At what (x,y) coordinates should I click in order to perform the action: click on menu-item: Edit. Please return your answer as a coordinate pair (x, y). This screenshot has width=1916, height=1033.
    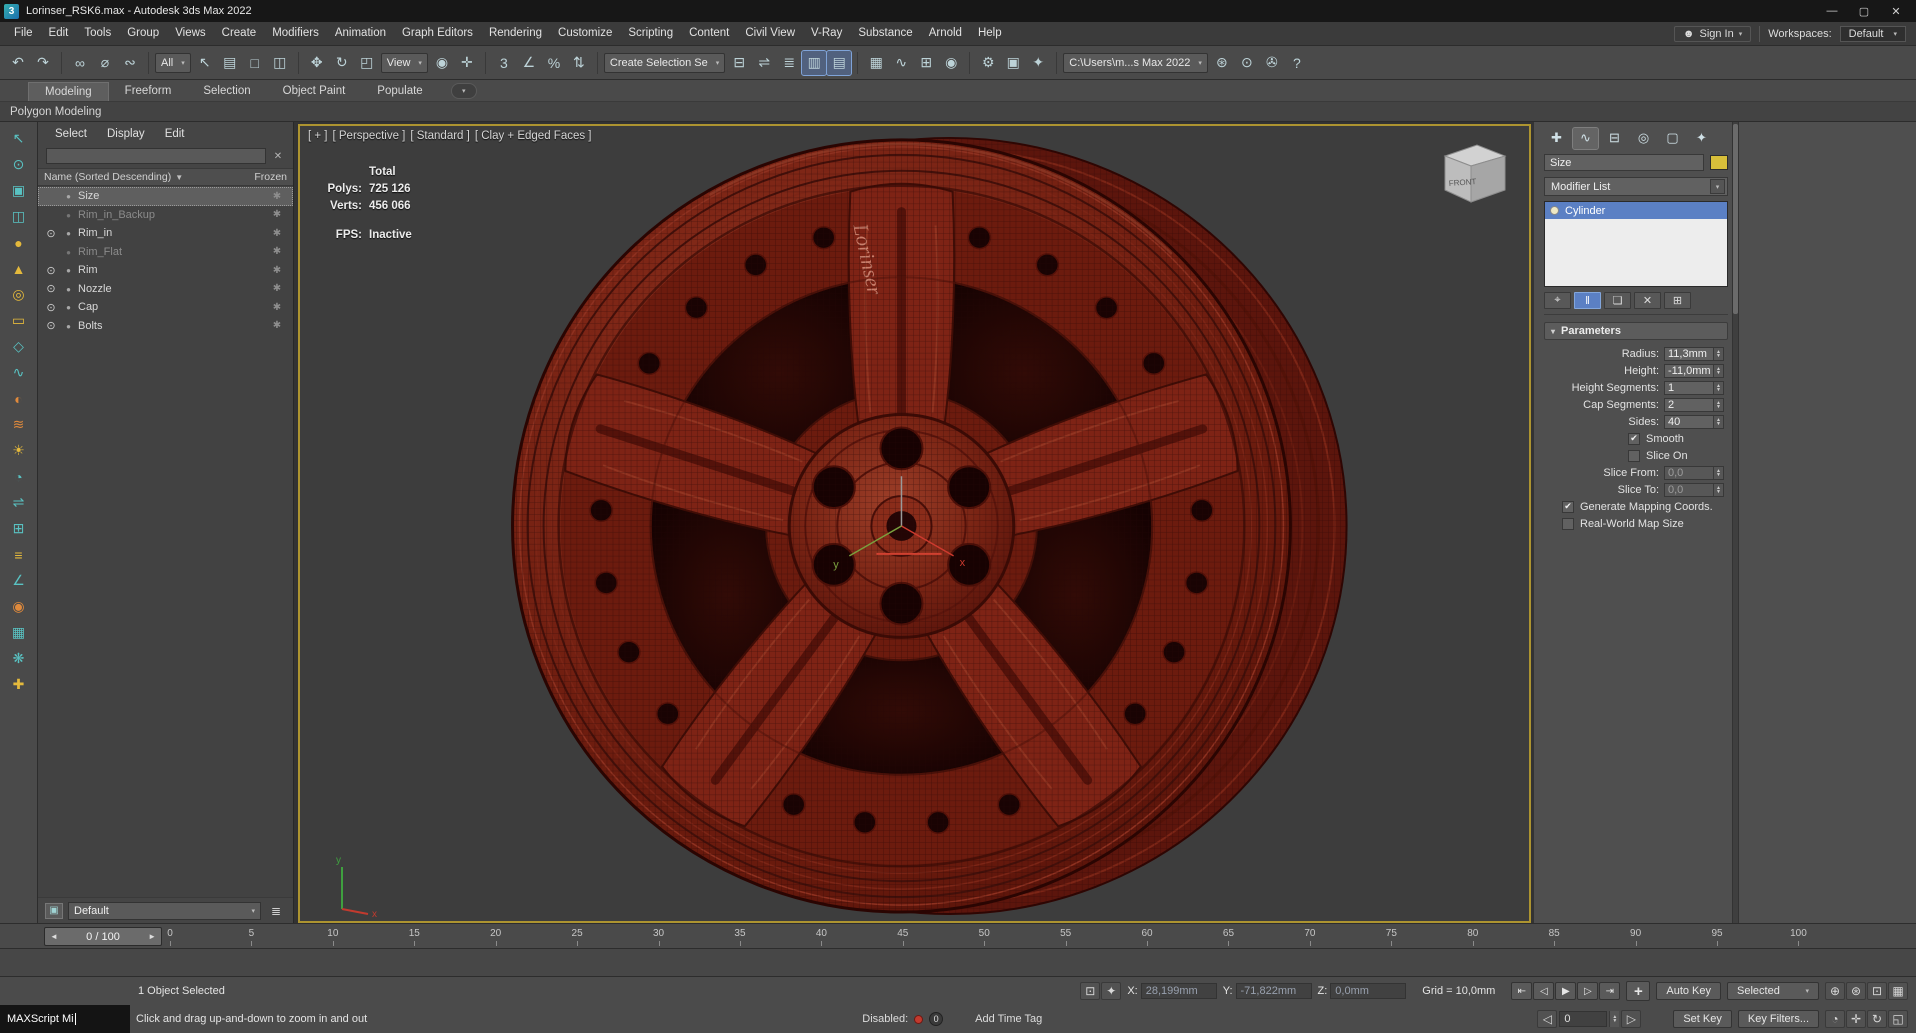
    Looking at the image, I should click on (59, 33).